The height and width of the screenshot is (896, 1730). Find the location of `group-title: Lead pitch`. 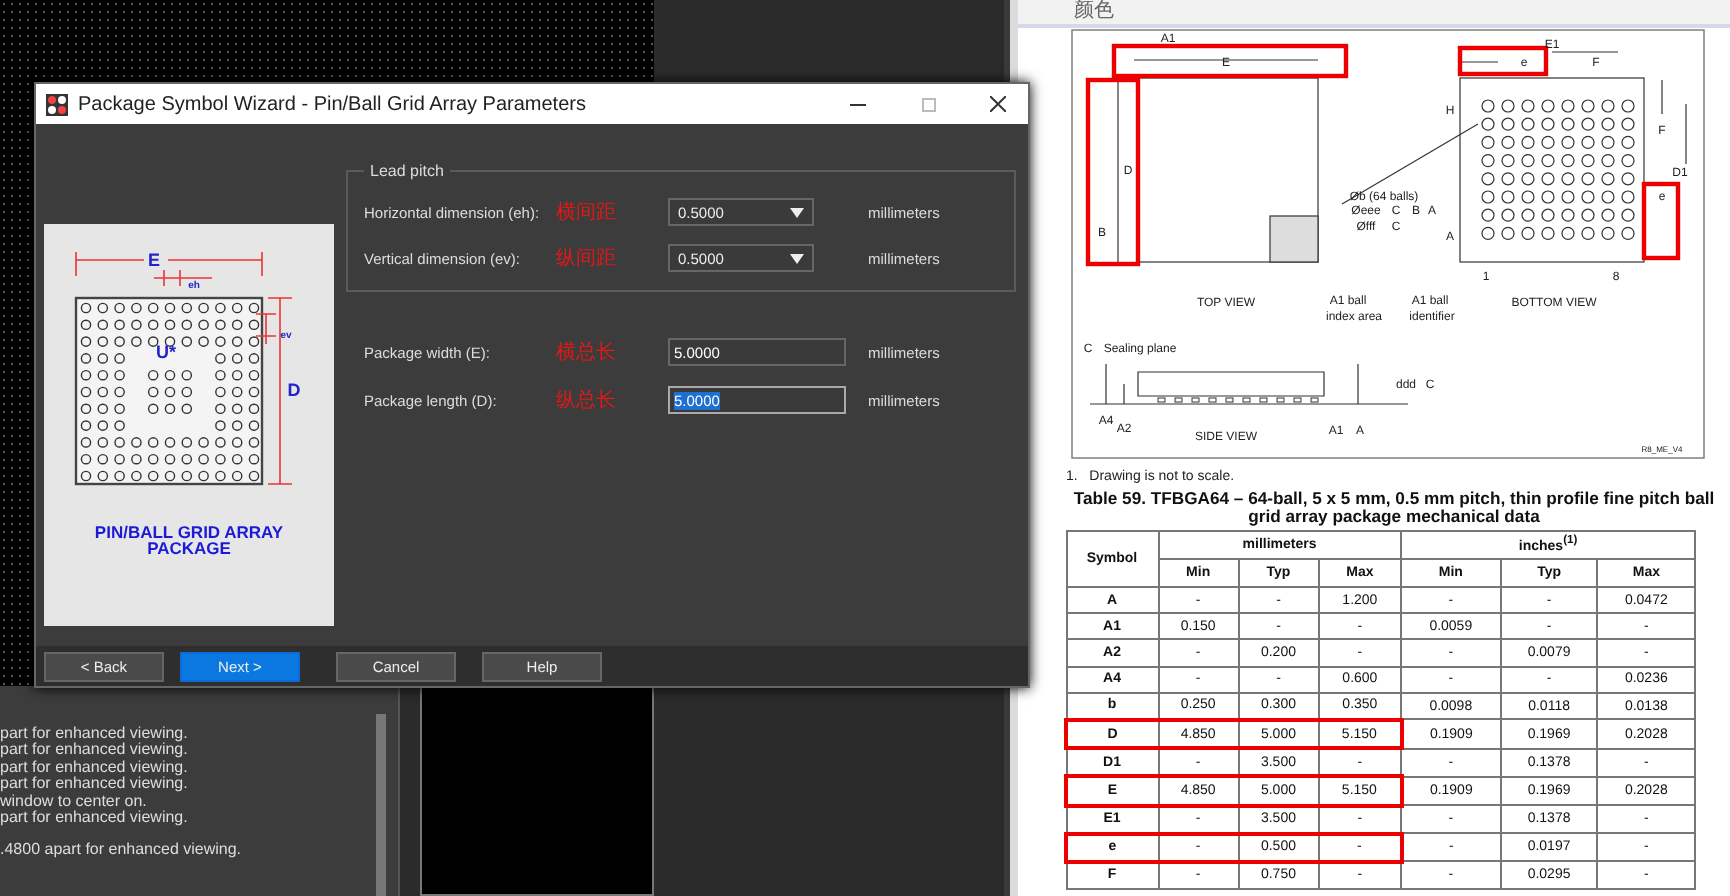

group-title: Lead pitch is located at coordinates (407, 171).